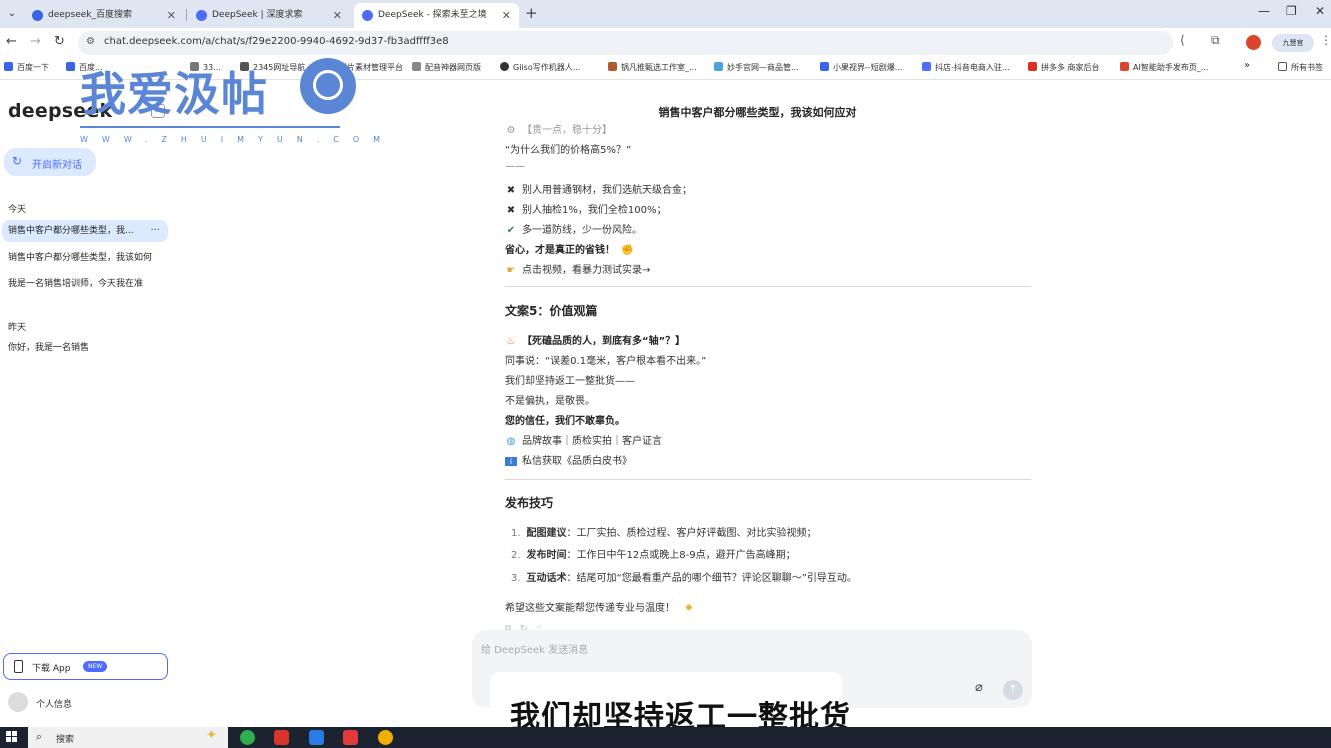 The height and width of the screenshot is (748, 1331). I want to click on globe-icon: ◍, so click(511, 441).